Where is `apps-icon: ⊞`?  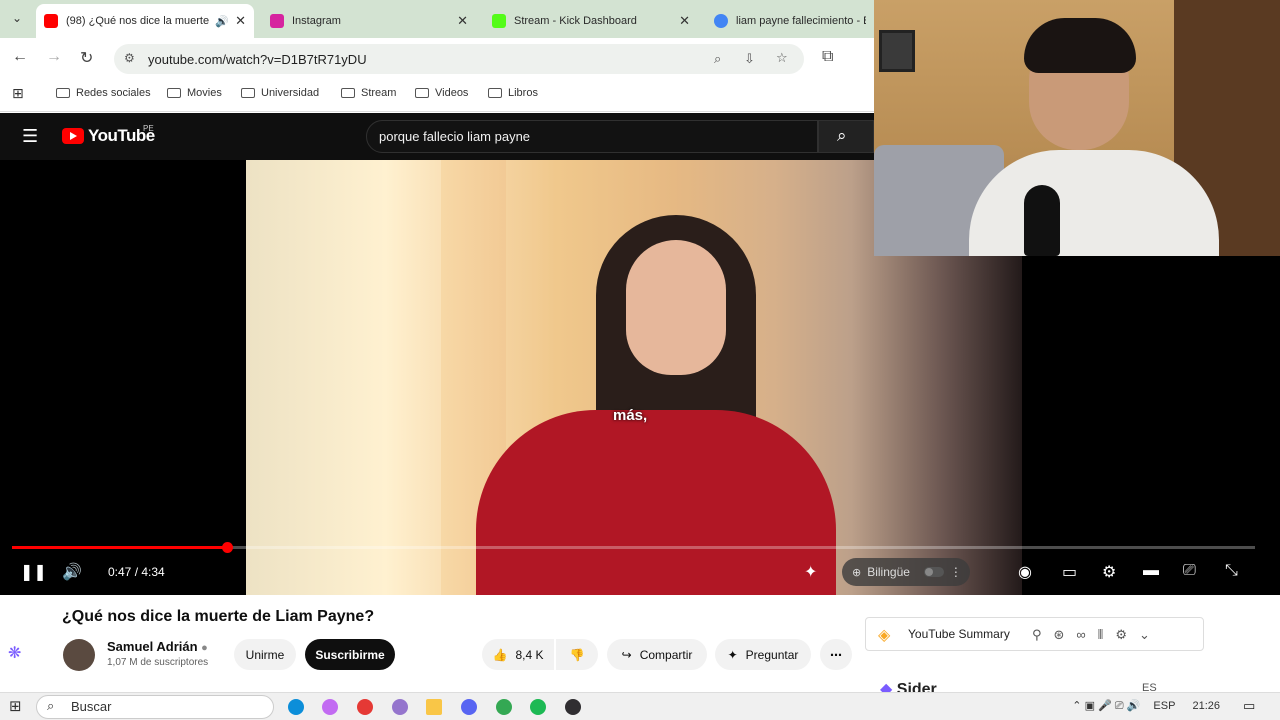 apps-icon: ⊞ is located at coordinates (18, 93).